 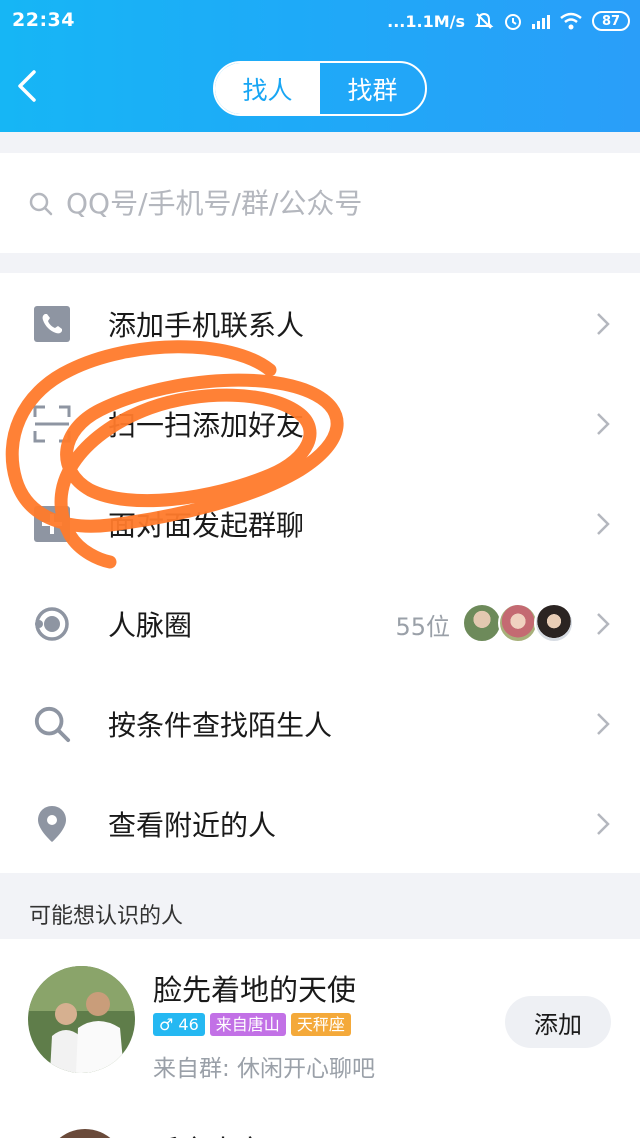 I want to click on menu-item-face-to-face: 面对面发起群聊, so click(x=320, y=523).